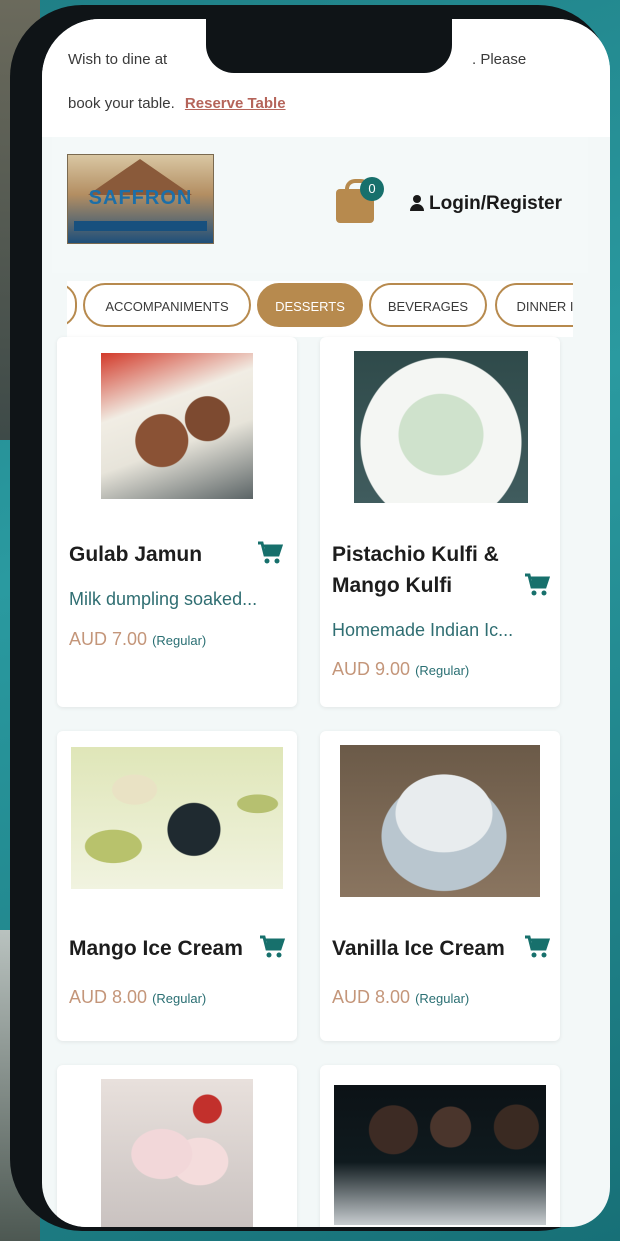 The width and height of the screenshot is (620, 1241). I want to click on phone-notch, so click(329, 44).